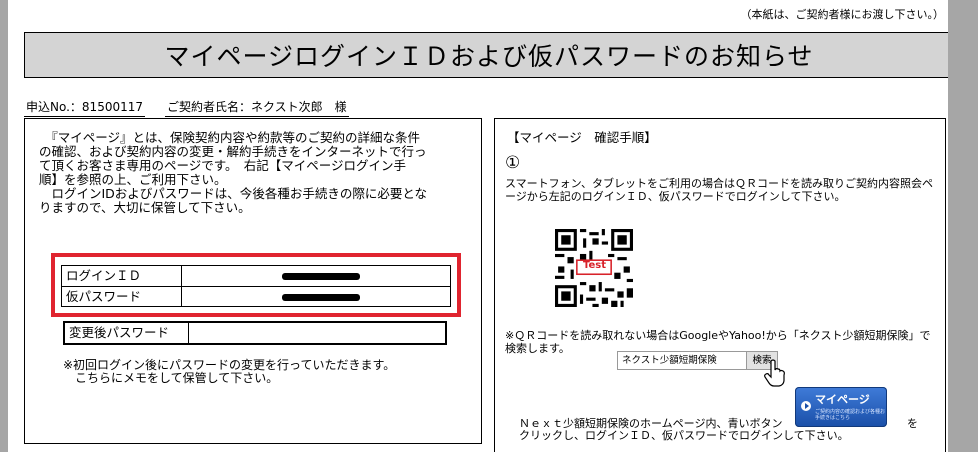 Image resolution: width=978 pixels, height=452 pixels. I want to click on application-number: 申込No.：81500117, so click(85, 107).